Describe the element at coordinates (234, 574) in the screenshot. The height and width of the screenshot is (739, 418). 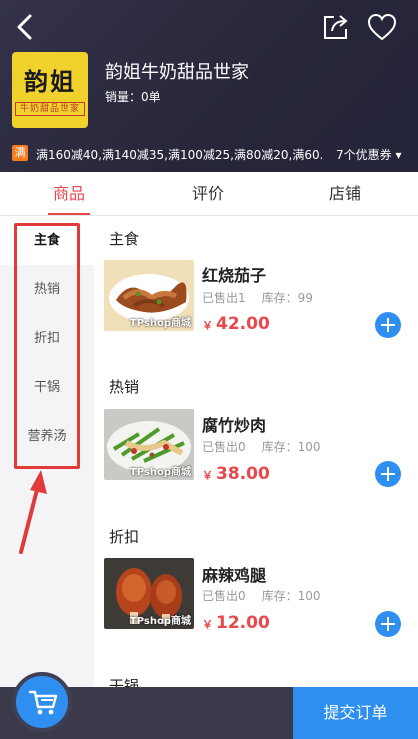
I see `product-name: 麻辣鸡腿` at that location.